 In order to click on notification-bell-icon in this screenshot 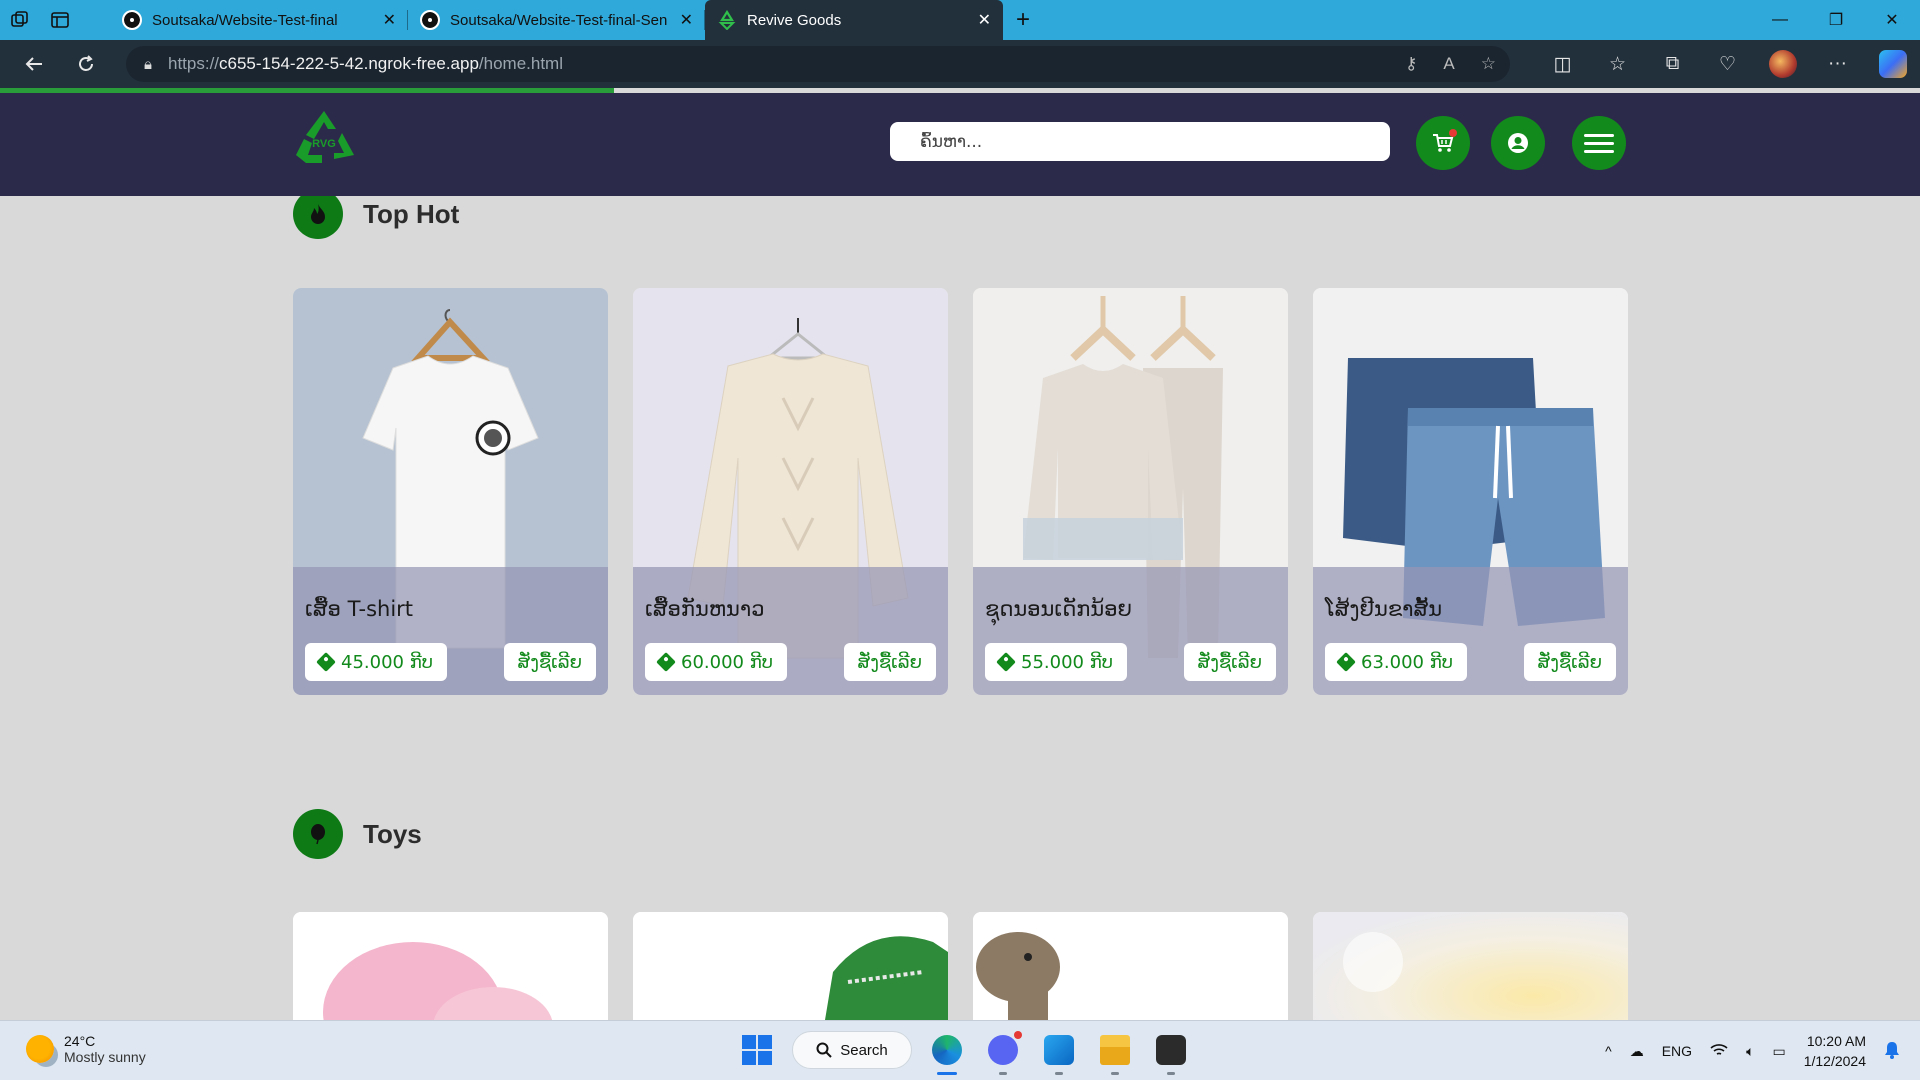, I will do `click(1892, 1051)`.